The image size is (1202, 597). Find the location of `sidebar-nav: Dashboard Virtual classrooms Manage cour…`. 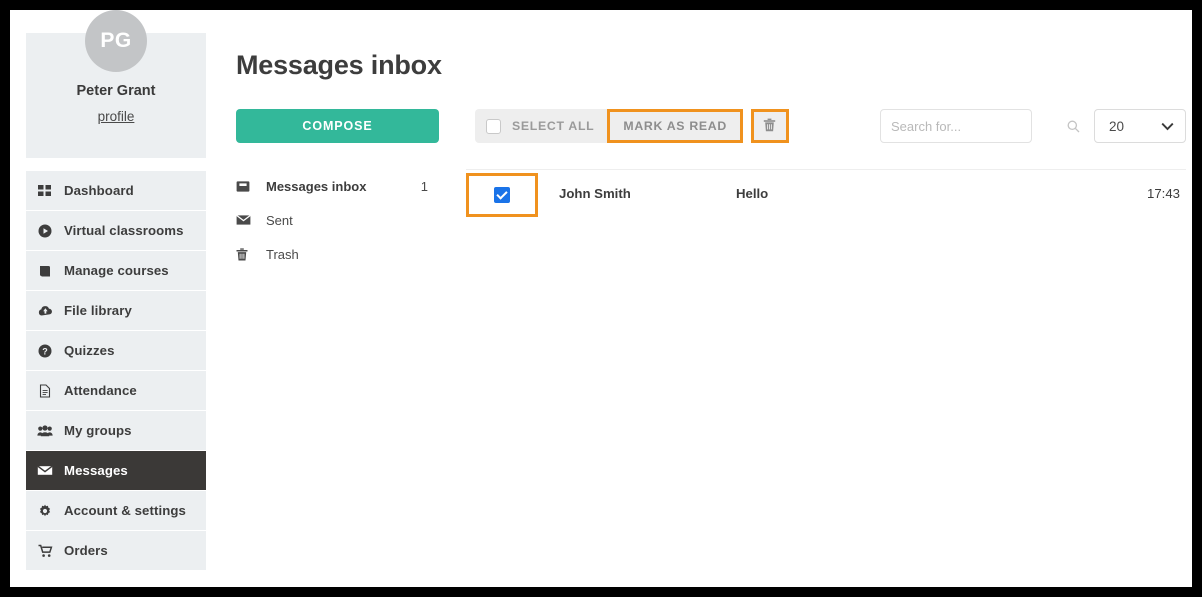

sidebar-nav: Dashboard Virtual classrooms Manage cour… is located at coordinates (116, 370).